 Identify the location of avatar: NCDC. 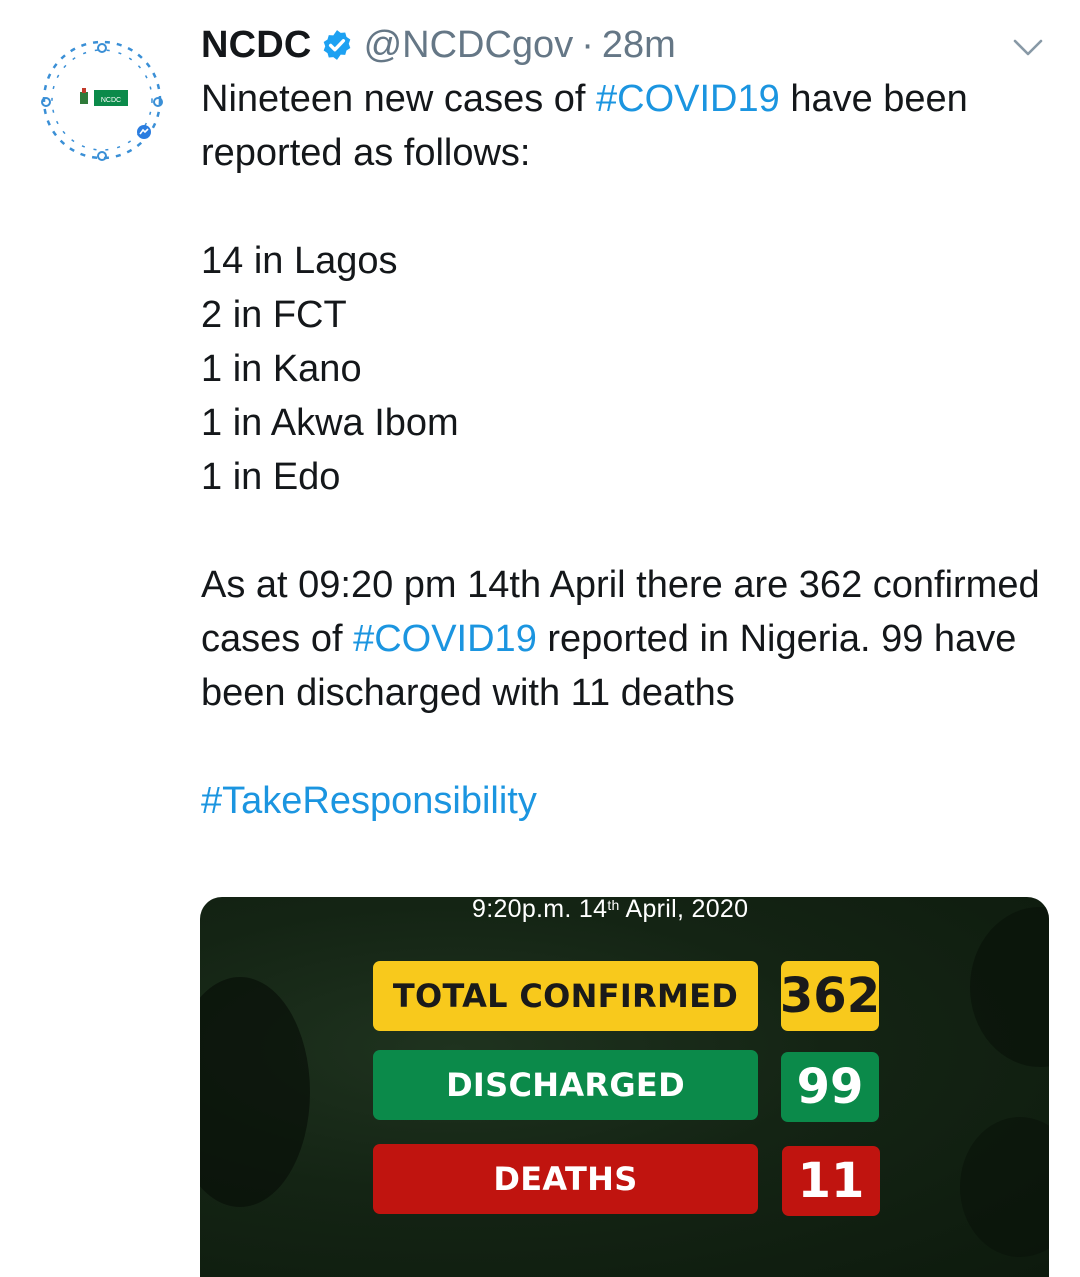
(102, 100).